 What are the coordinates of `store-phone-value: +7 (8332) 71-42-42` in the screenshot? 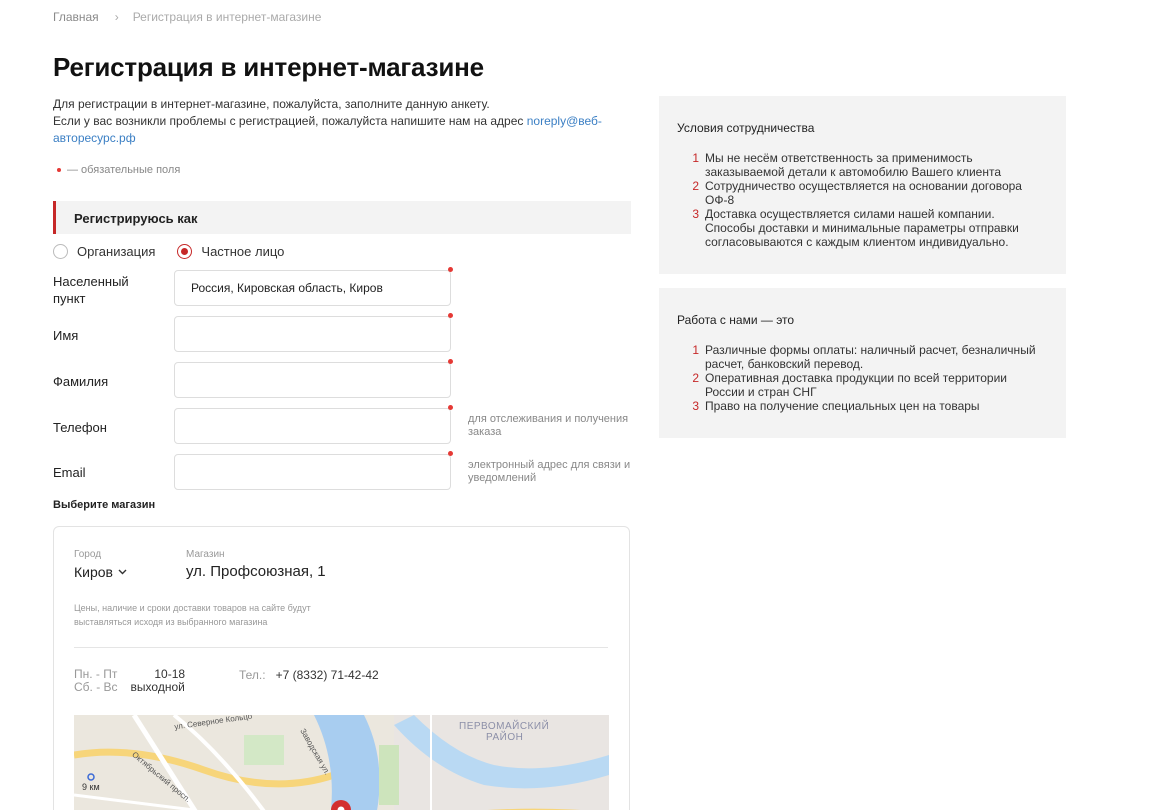 It's located at (327, 675).